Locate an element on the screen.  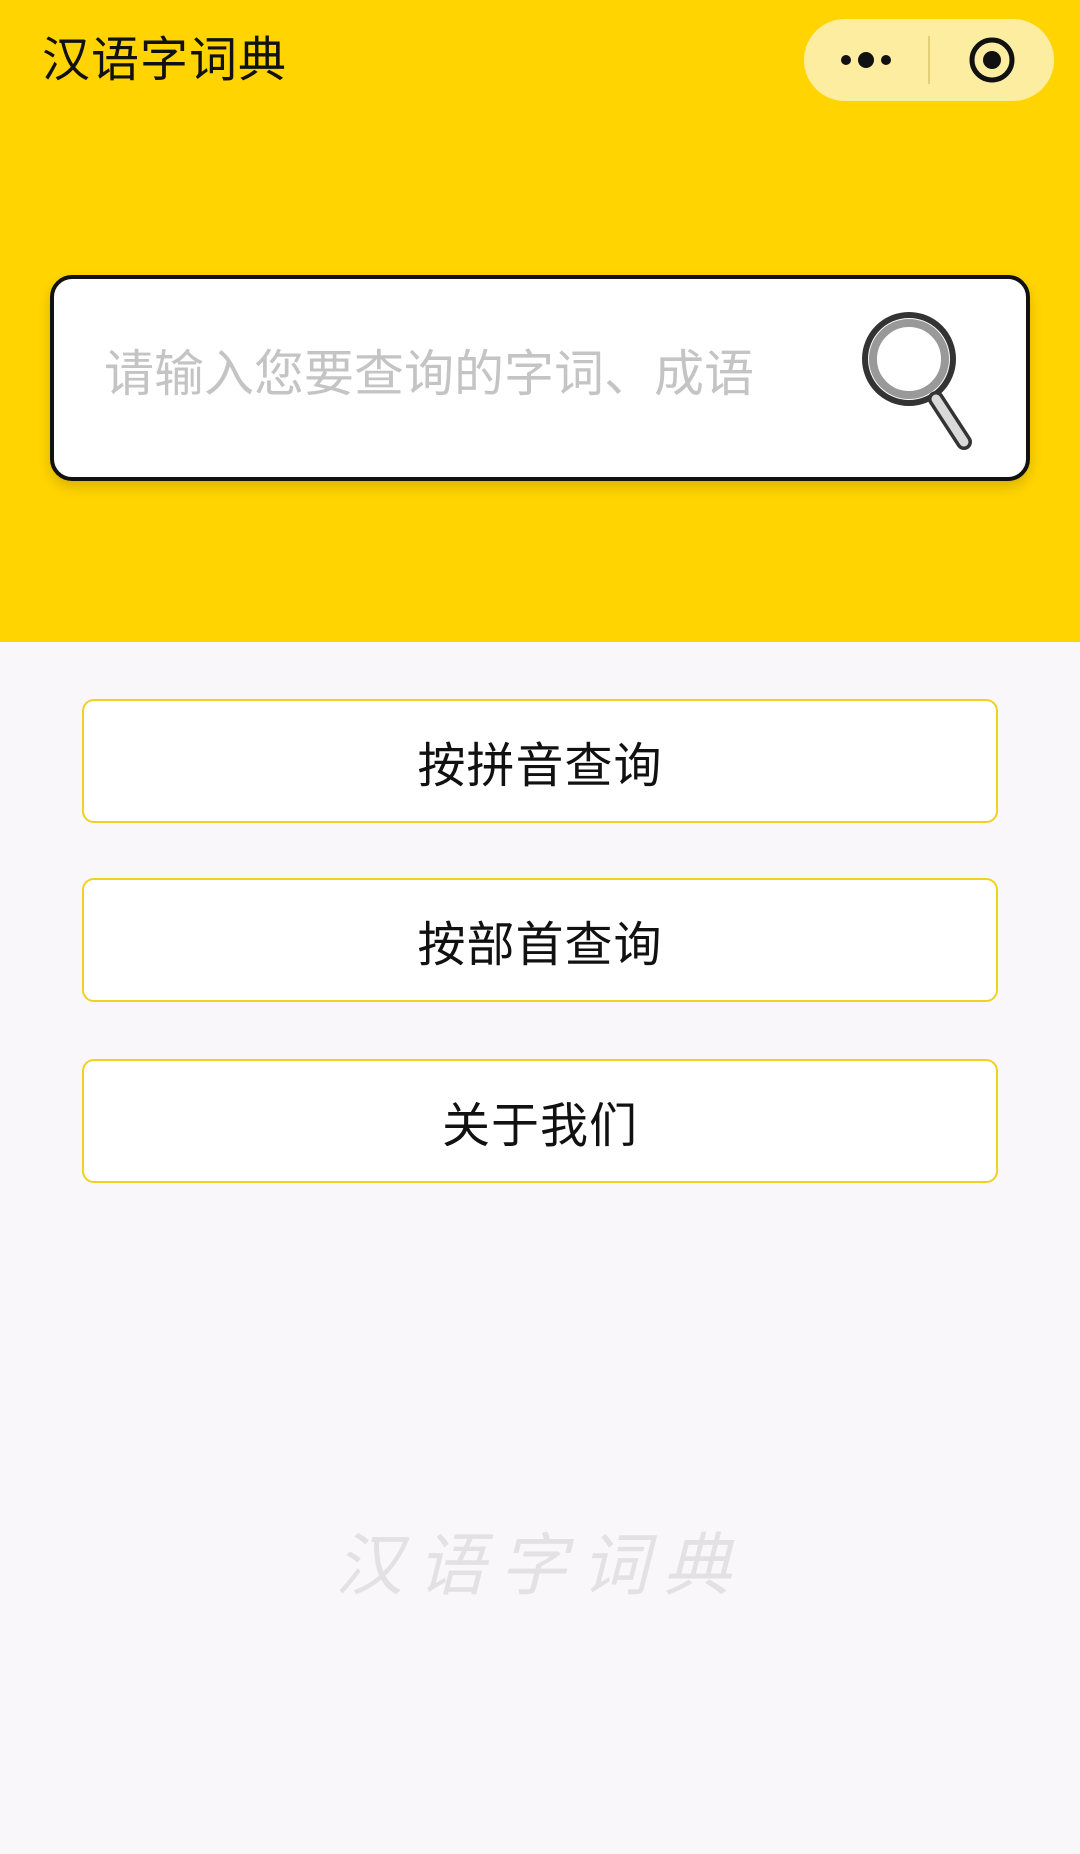
close-button is located at coordinates (992, 60).